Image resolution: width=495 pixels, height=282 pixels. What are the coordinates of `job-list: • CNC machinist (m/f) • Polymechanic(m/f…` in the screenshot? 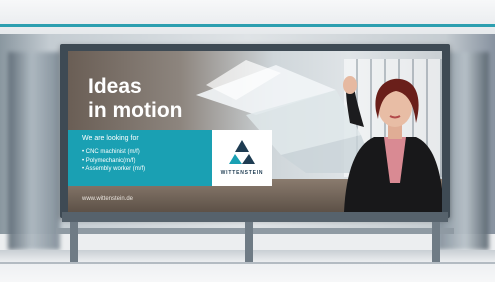 It's located at (113, 161).